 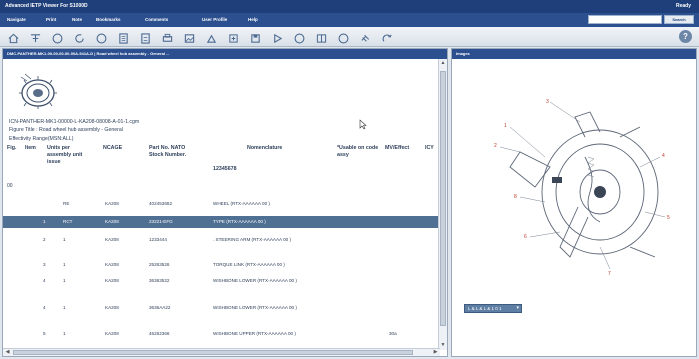 What do you see at coordinates (30, 148) in the screenshot?
I see `column-item: Item` at bounding box center [30, 148].